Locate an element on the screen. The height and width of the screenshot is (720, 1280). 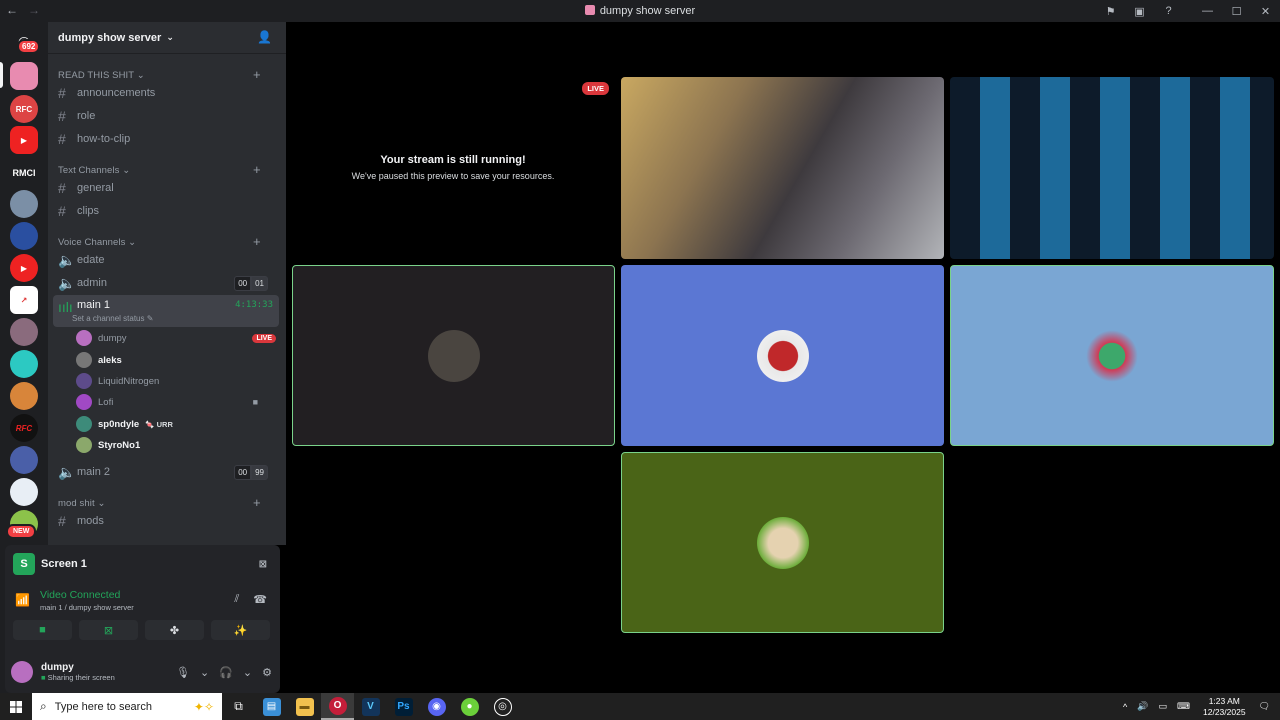
voice-user: dumpy■LIVE is located at coordinates (176, 338).